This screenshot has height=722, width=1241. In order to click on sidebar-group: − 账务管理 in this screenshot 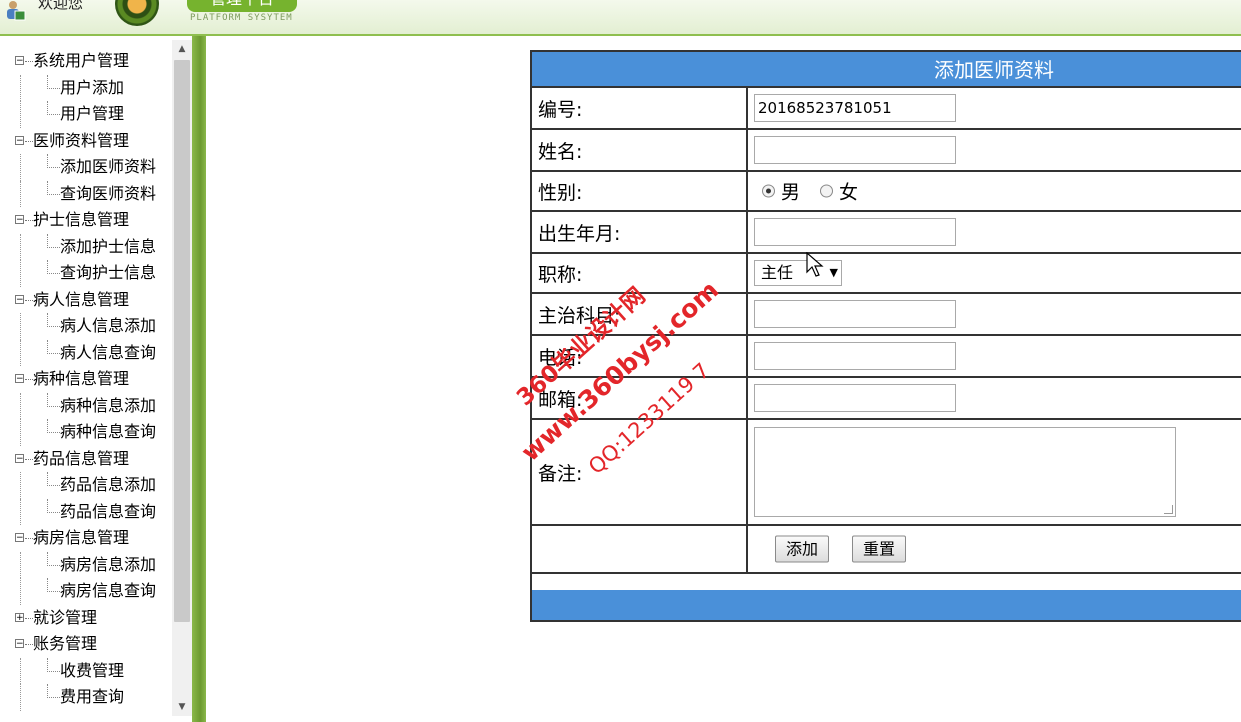, I will do `click(86, 644)`.